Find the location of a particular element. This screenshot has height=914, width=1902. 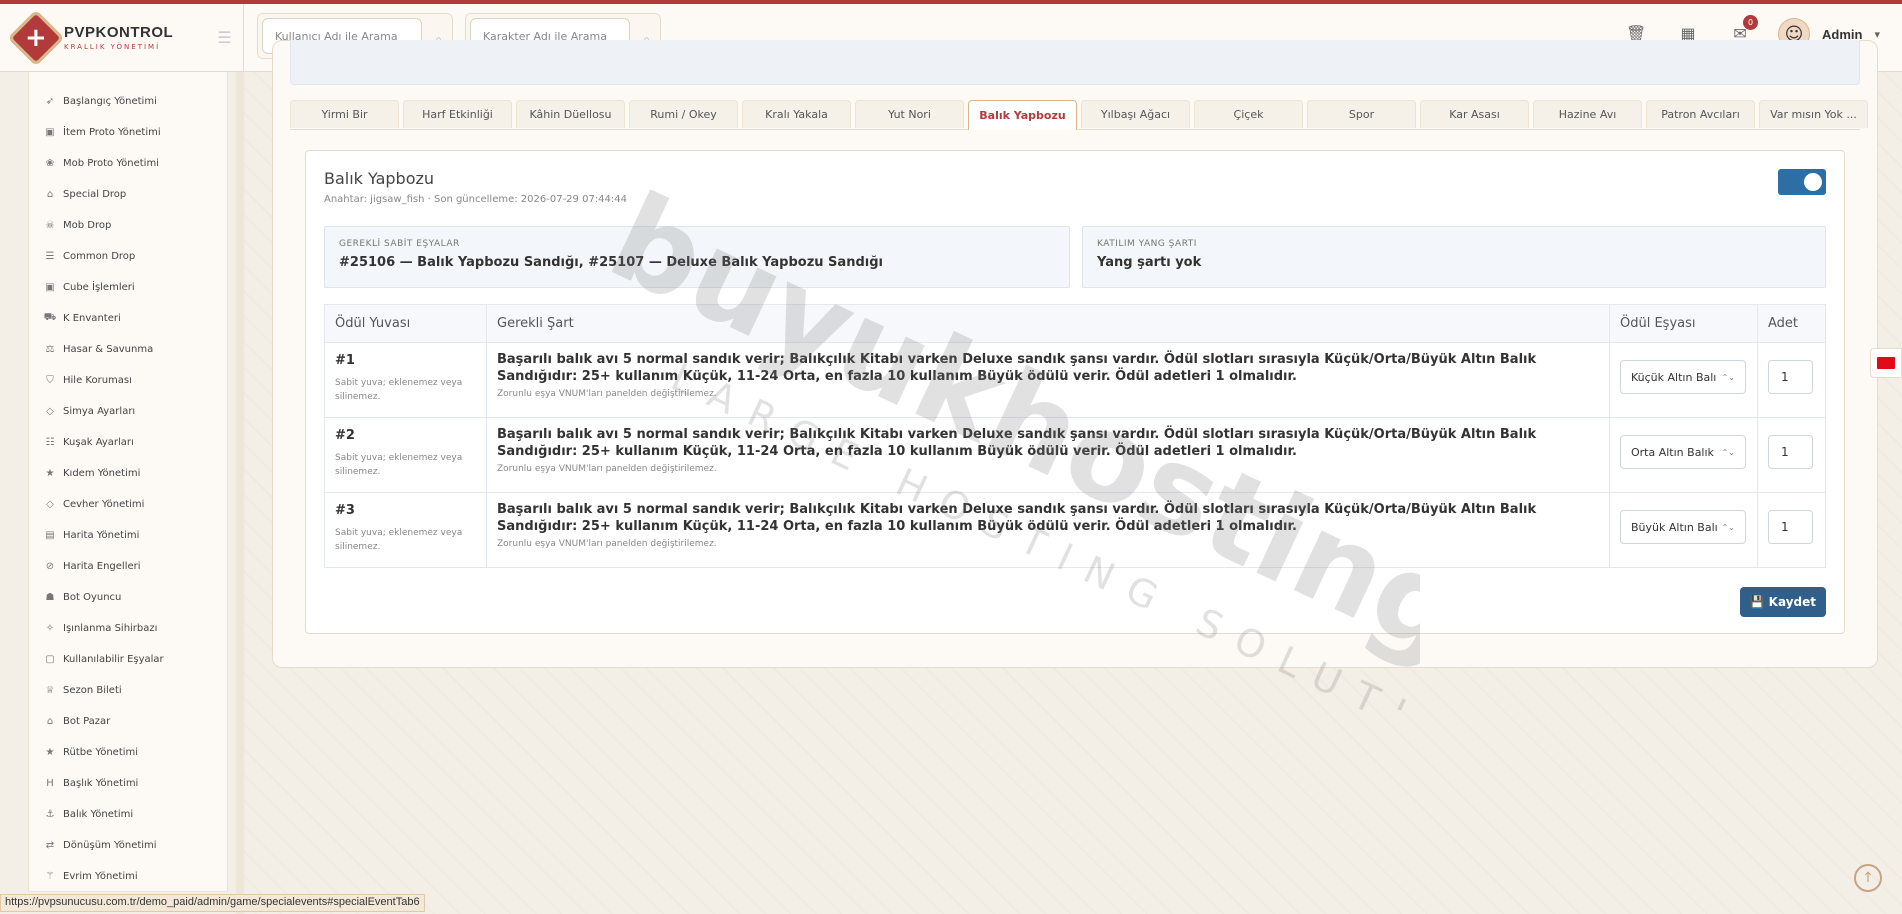

qty-cell: 1 is located at coordinates (1791, 455).